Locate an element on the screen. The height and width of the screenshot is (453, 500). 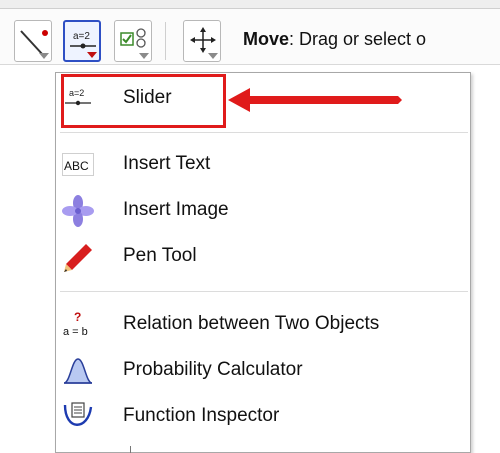
toolbar-top-edge is located at coordinates (250, 4).